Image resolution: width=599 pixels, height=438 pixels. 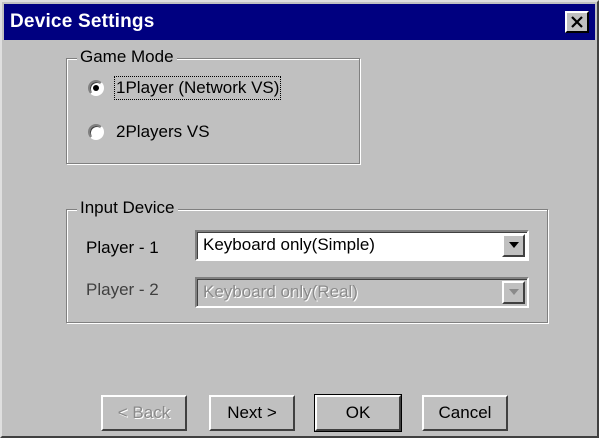 I want to click on radio-button-2players, so click(x=96, y=132).